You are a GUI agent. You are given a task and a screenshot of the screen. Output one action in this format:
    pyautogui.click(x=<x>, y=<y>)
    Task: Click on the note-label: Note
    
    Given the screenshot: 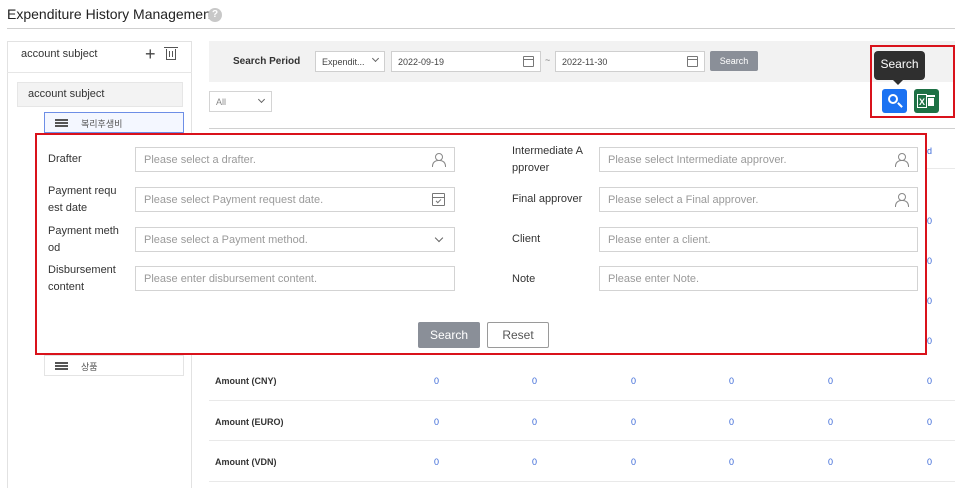 What is the action you would take?
    pyautogui.click(x=524, y=279)
    